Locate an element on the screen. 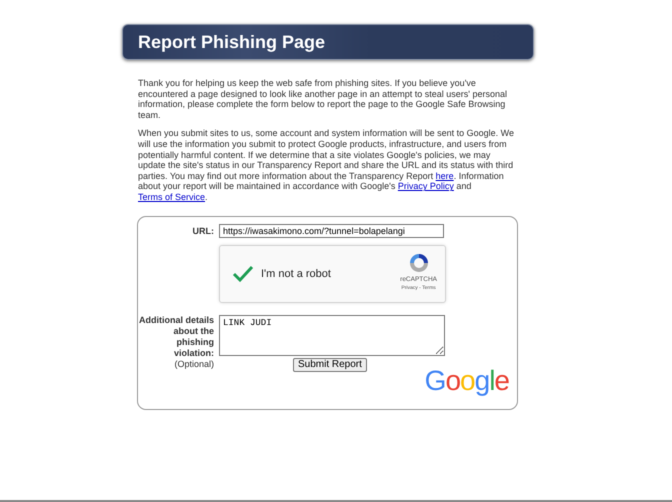 This screenshot has height=502, width=672. text-link: Terms of Service is located at coordinates (172, 197).